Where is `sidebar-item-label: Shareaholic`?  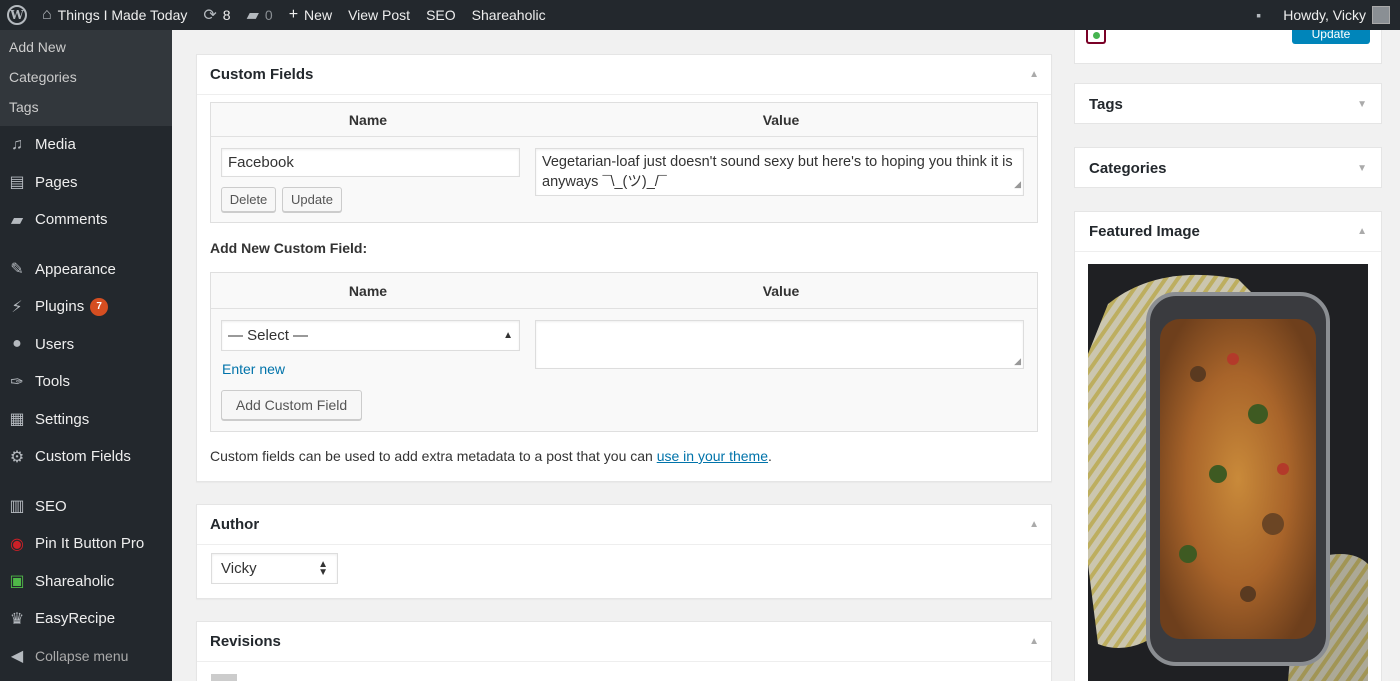
sidebar-item-label: Shareaholic is located at coordinates (75, 581).